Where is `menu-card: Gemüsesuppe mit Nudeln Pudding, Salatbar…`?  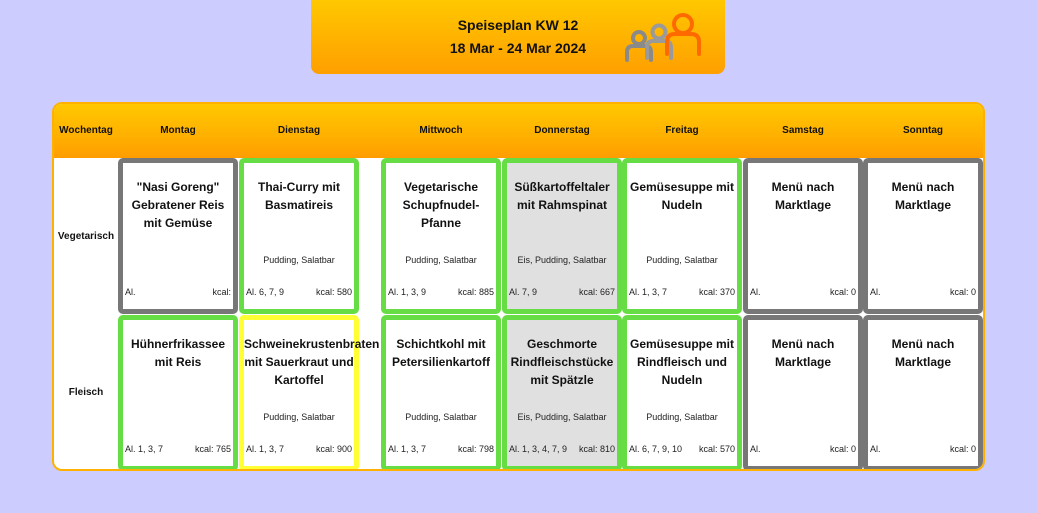 menu-card: Gemüsesuppe mit Nudeln Pudding, Salatbar… is located at coordinates (682, 236).